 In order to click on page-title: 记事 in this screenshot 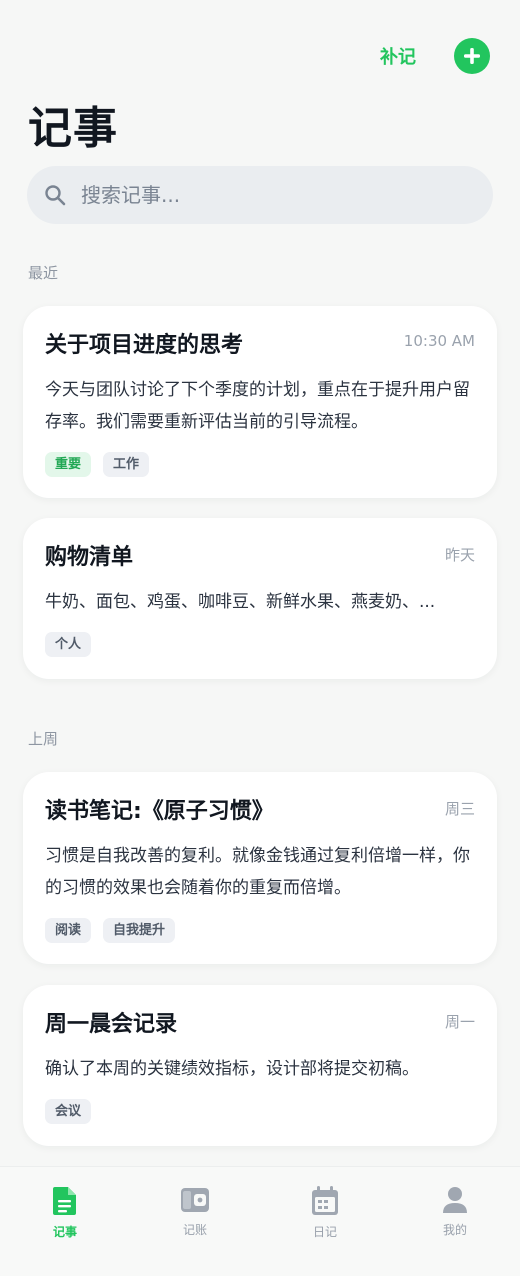, I will do `click(73, 128)`.